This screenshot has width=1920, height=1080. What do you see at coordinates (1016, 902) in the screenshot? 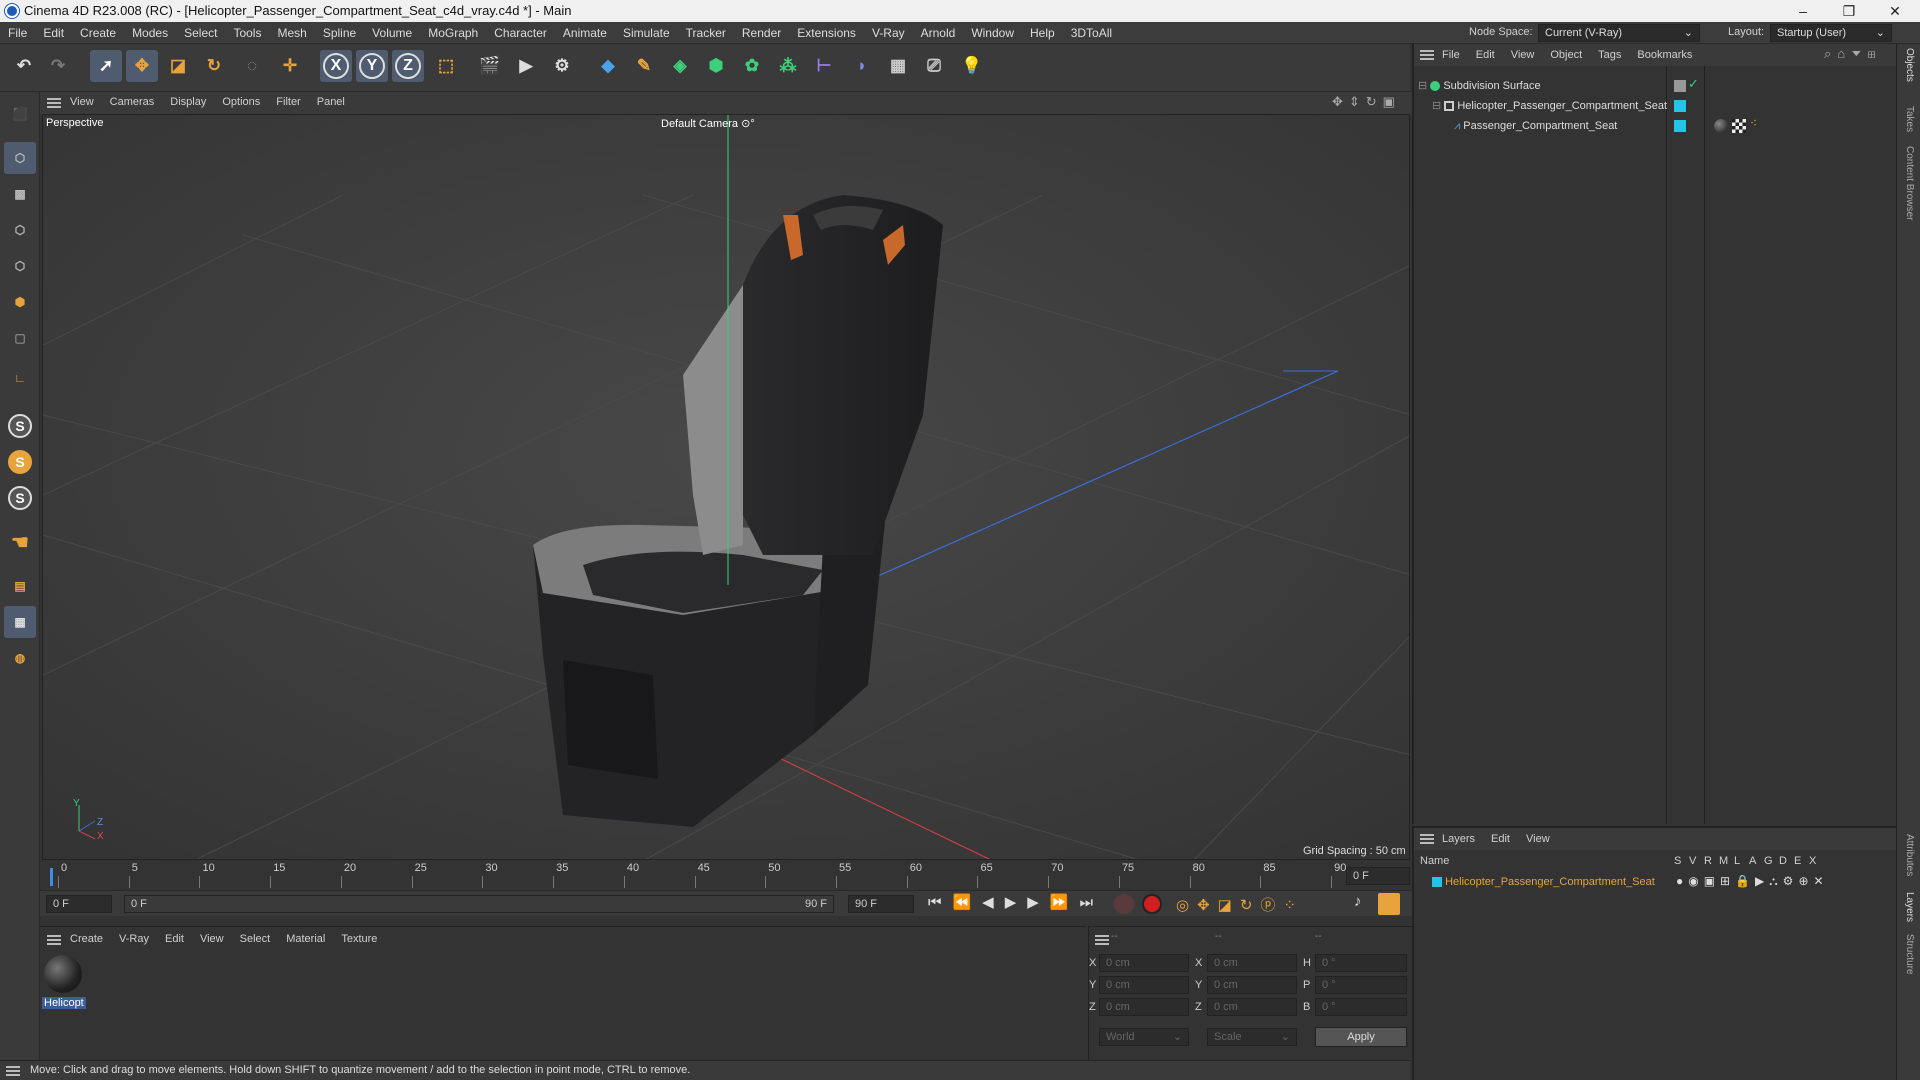
I see `playback-controls: ⏮⏪◀▶▶⏩⏭` at bounding box center [1016, 902].